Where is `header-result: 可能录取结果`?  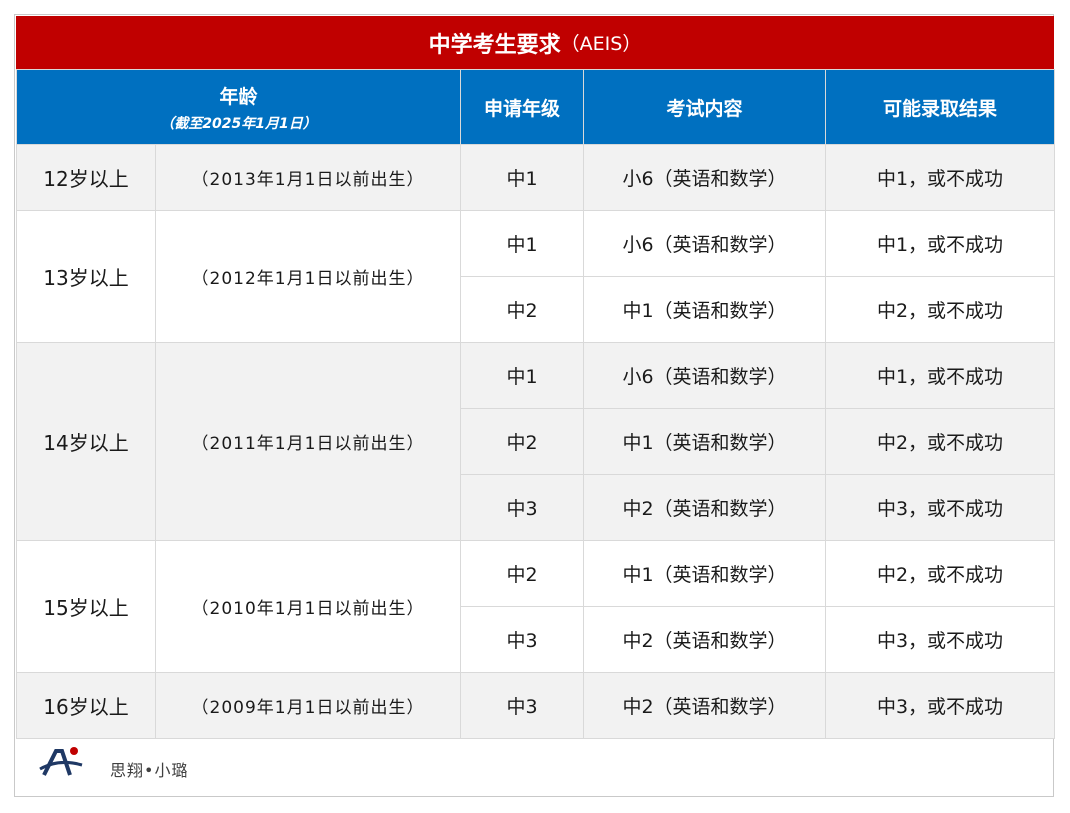
header-result: 可能录取结果 is located at coordinates (940, 107).